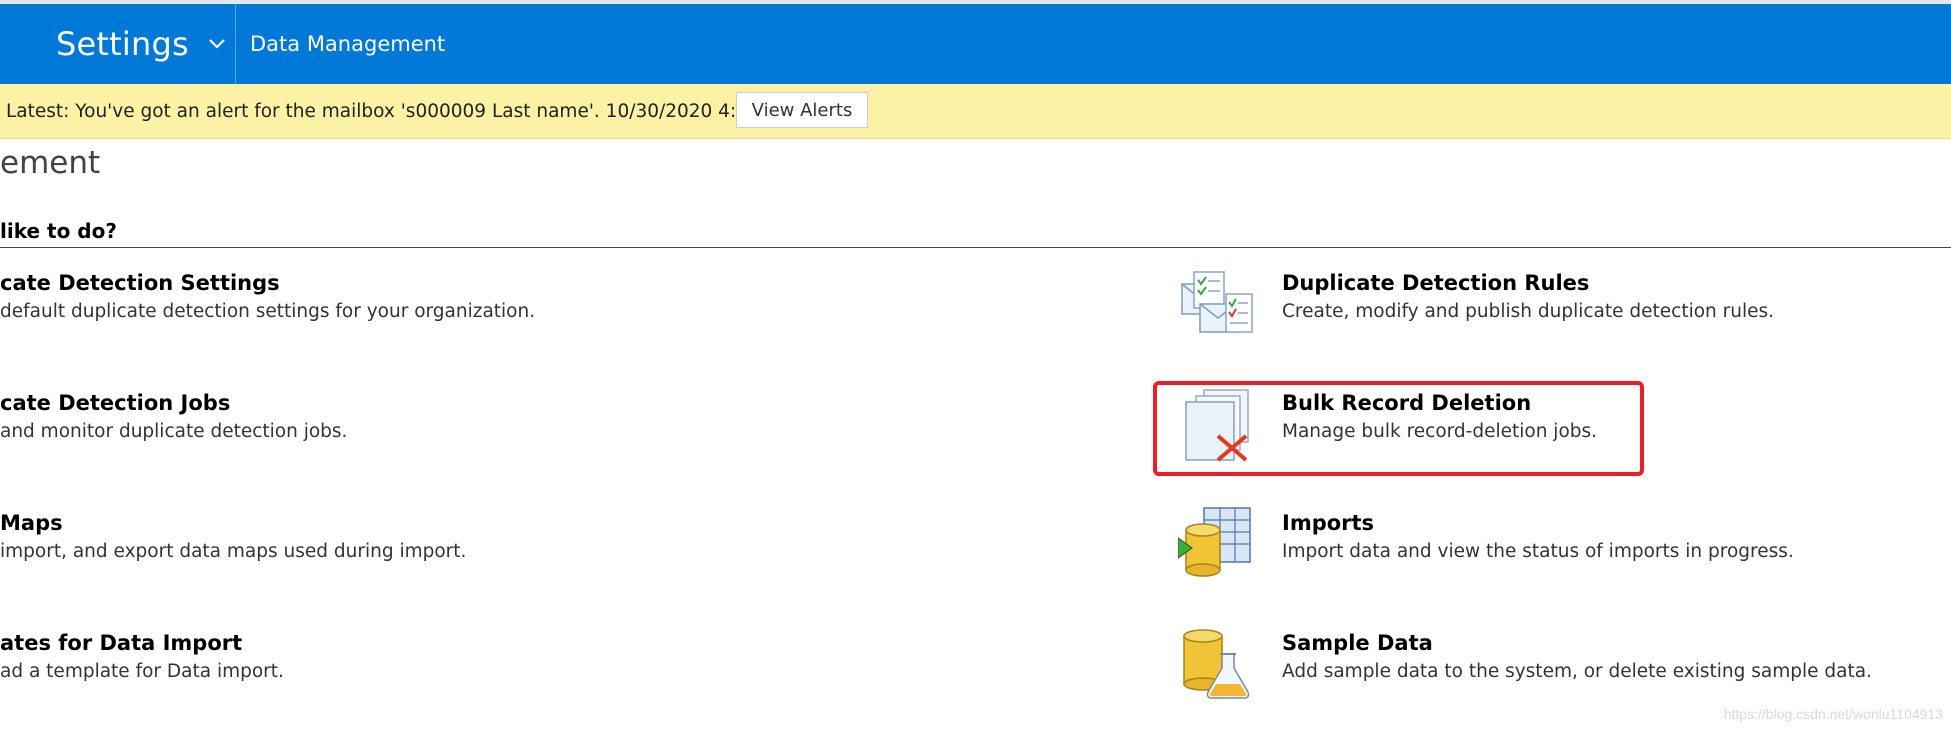 Image resolution: width=1951 pixels, height=736 pixels. What do you see at coordinates (975, 44) in the screenshot?
I see `nav-bar: Settings Data Management` at bounding box center [975, 44].